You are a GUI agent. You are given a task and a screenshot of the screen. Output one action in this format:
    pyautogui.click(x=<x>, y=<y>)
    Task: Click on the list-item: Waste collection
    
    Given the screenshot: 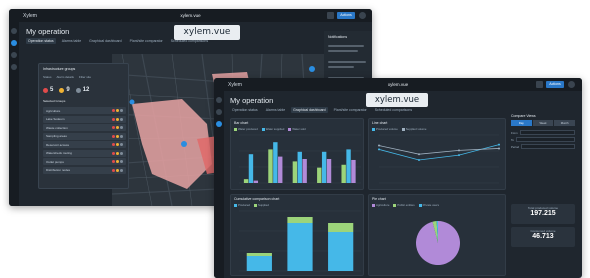 What is the action you would take?
    pyautogui.click(x=84, y=127)
    